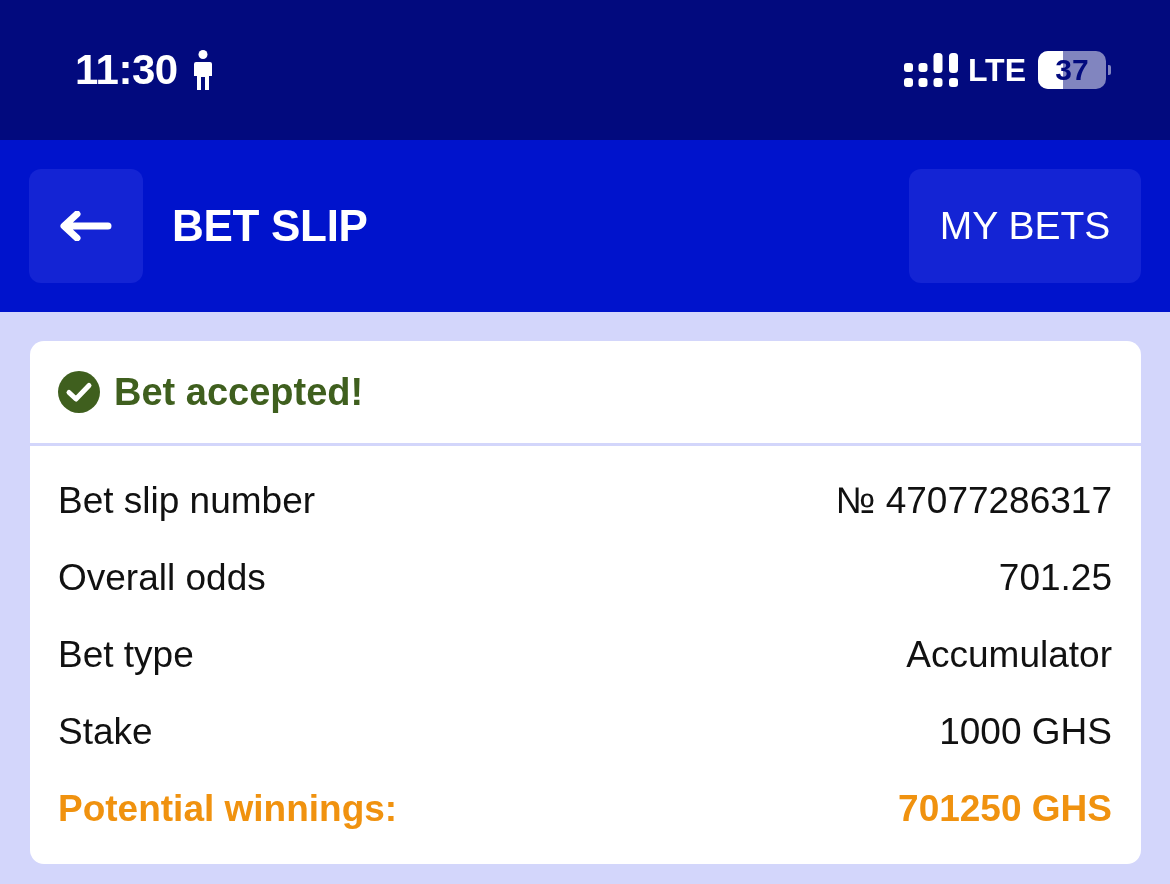  I want to click on row-label: Stake, so click(105, 731).